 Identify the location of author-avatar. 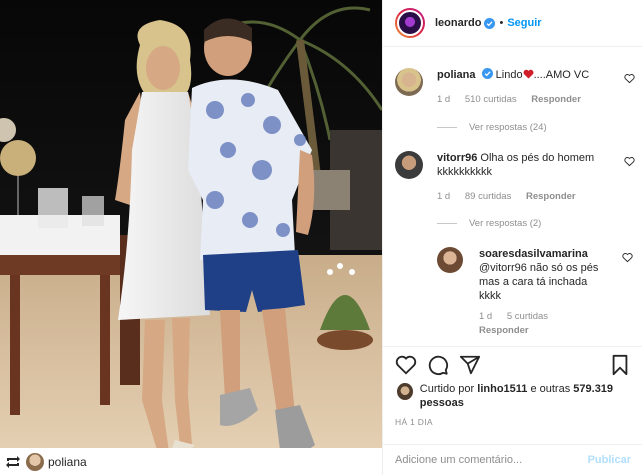
(410, 23).